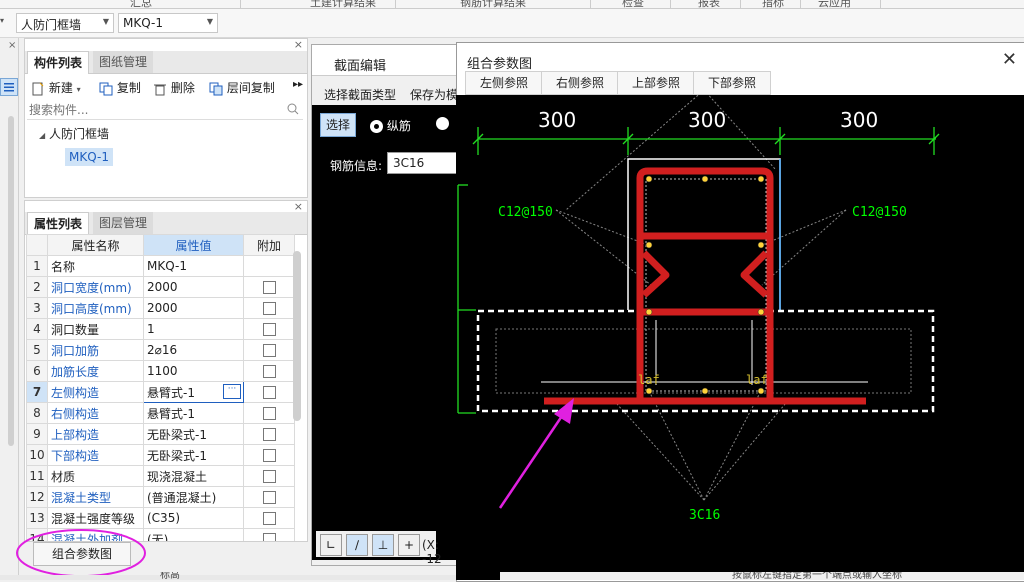 The image size is (1024, 582). I want to click on left-scrollbar, so click(11, 281).